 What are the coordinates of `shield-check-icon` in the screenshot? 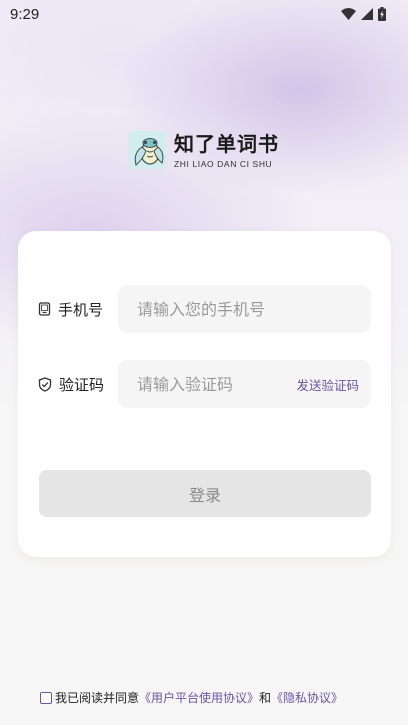 It's located at (45, 384).